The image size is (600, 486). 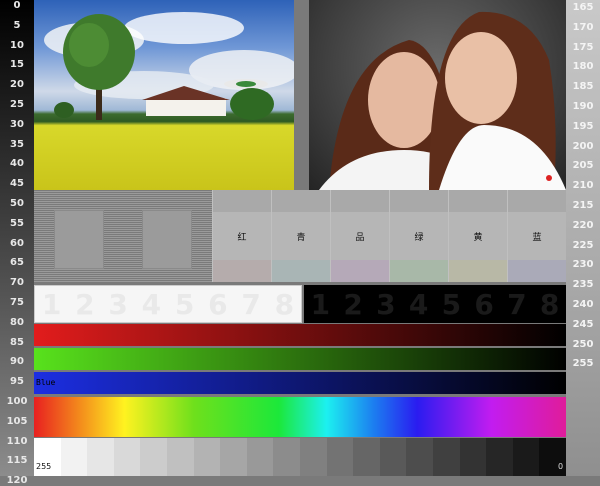 What do you see at coordinates (17, 124) in the screenshot?
I see `scale-tick: 30` at bounding box center [17, 124].